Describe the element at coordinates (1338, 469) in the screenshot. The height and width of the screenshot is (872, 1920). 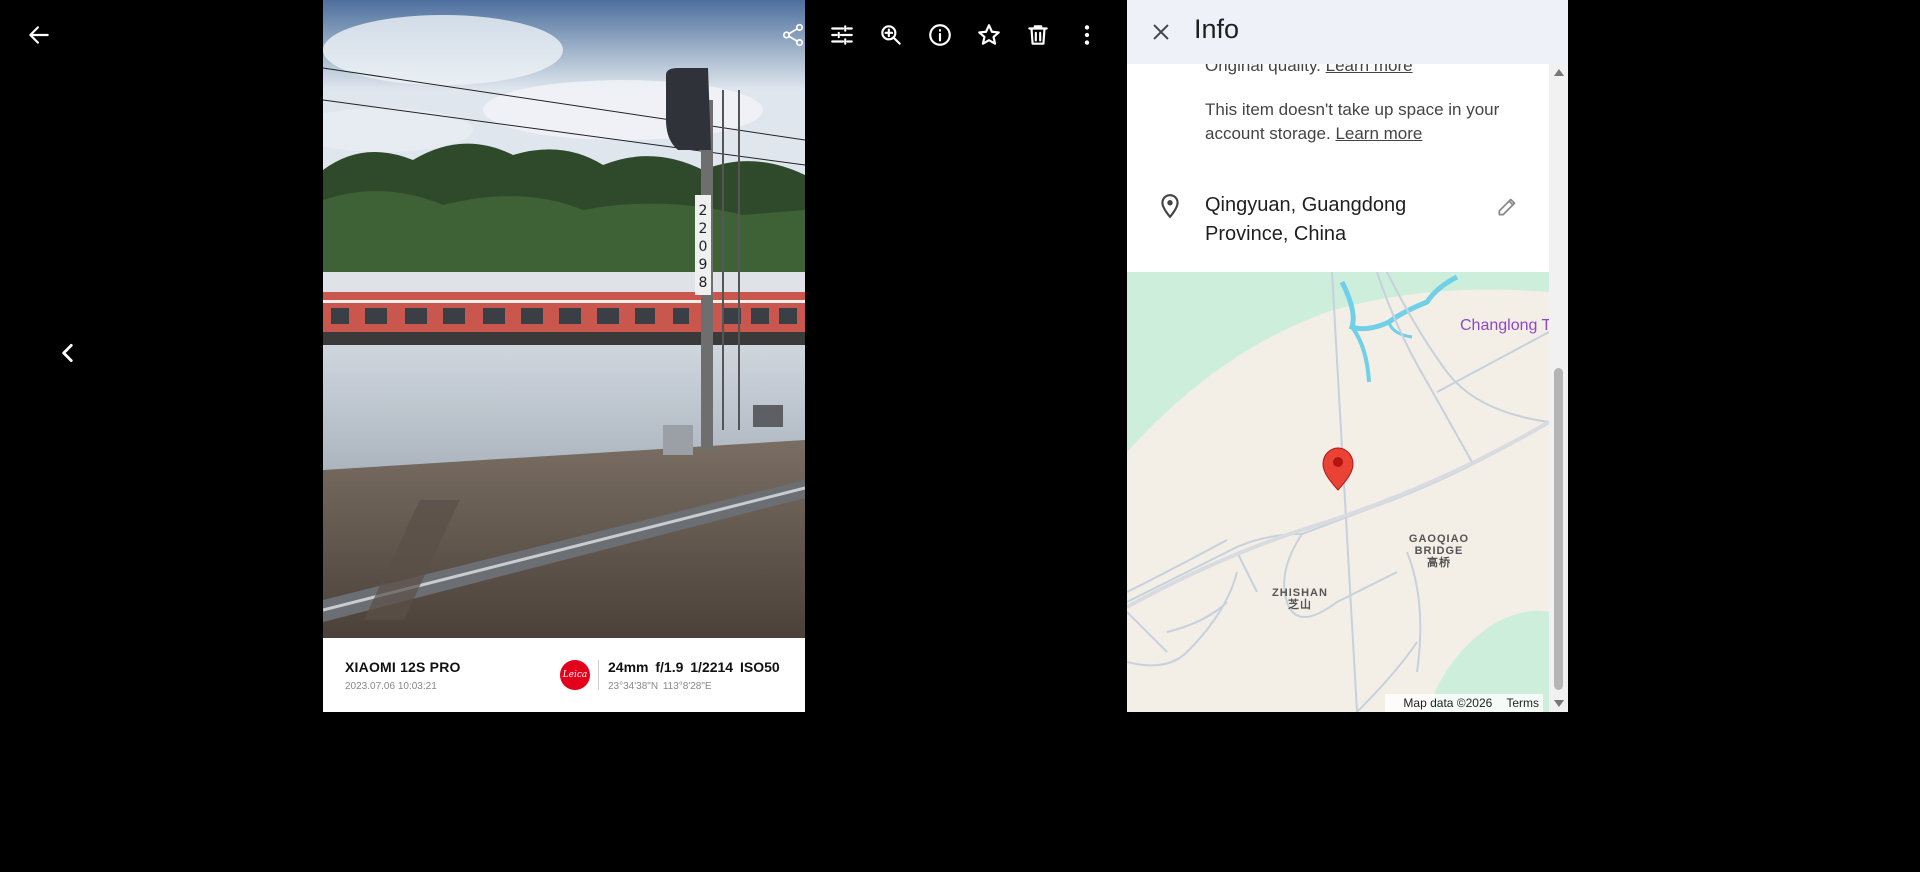
I see `map-marker-icon` at that location.